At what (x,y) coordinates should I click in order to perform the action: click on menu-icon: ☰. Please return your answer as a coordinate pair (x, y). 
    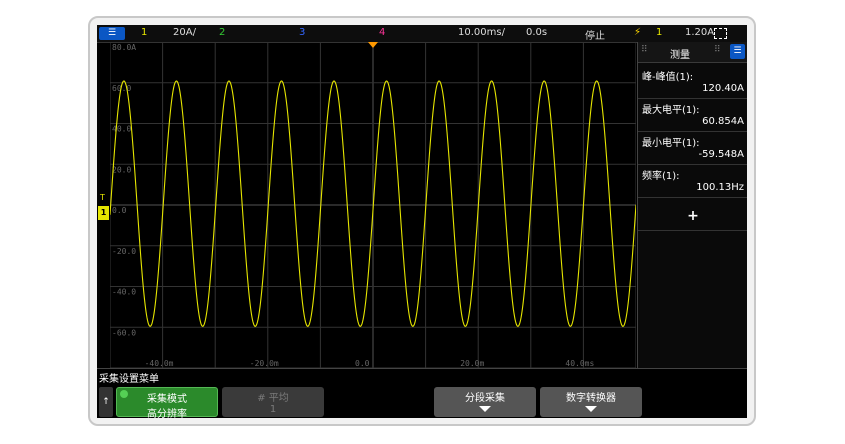
    Looking at the image, I should click on (112, 33).